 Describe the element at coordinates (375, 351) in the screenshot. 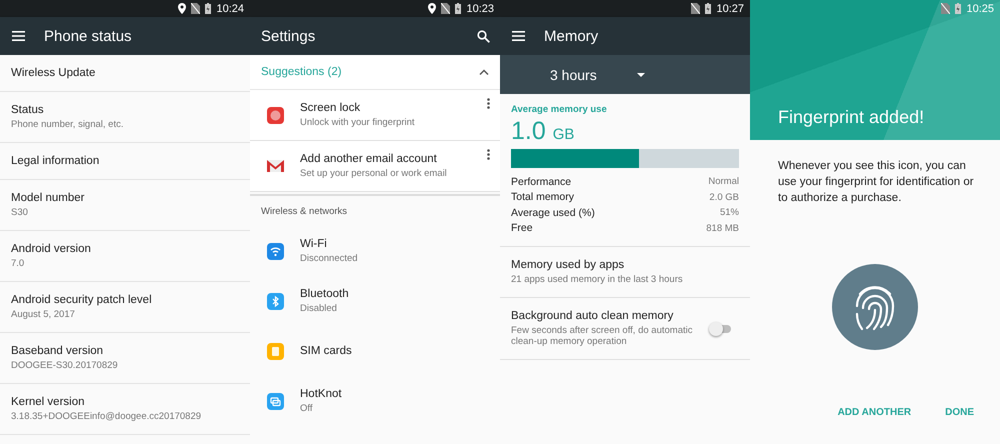

I see `settings-item: SIM cards` at that location.